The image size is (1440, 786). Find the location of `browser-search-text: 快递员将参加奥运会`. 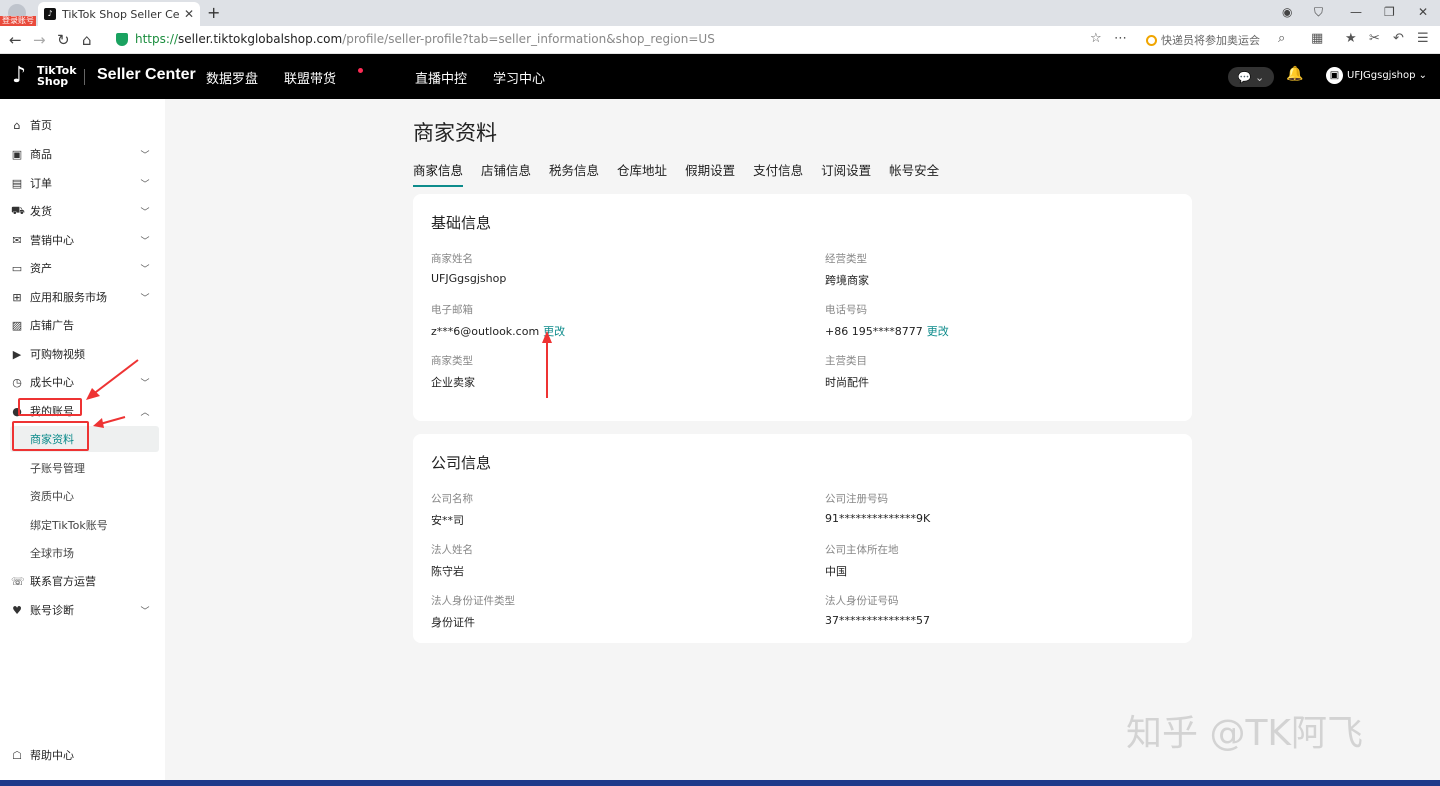

browser-search-text: 快递员将参加奥运会 is located at coordinates (1210, 40).